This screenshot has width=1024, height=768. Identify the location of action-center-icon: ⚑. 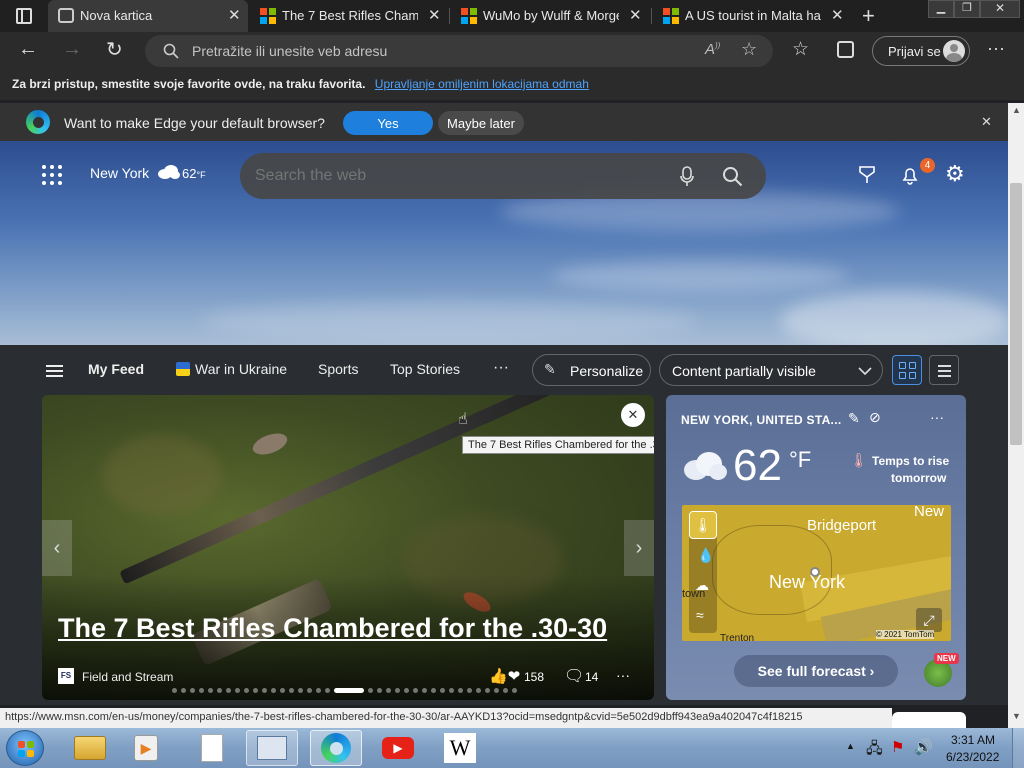
(897, 747).